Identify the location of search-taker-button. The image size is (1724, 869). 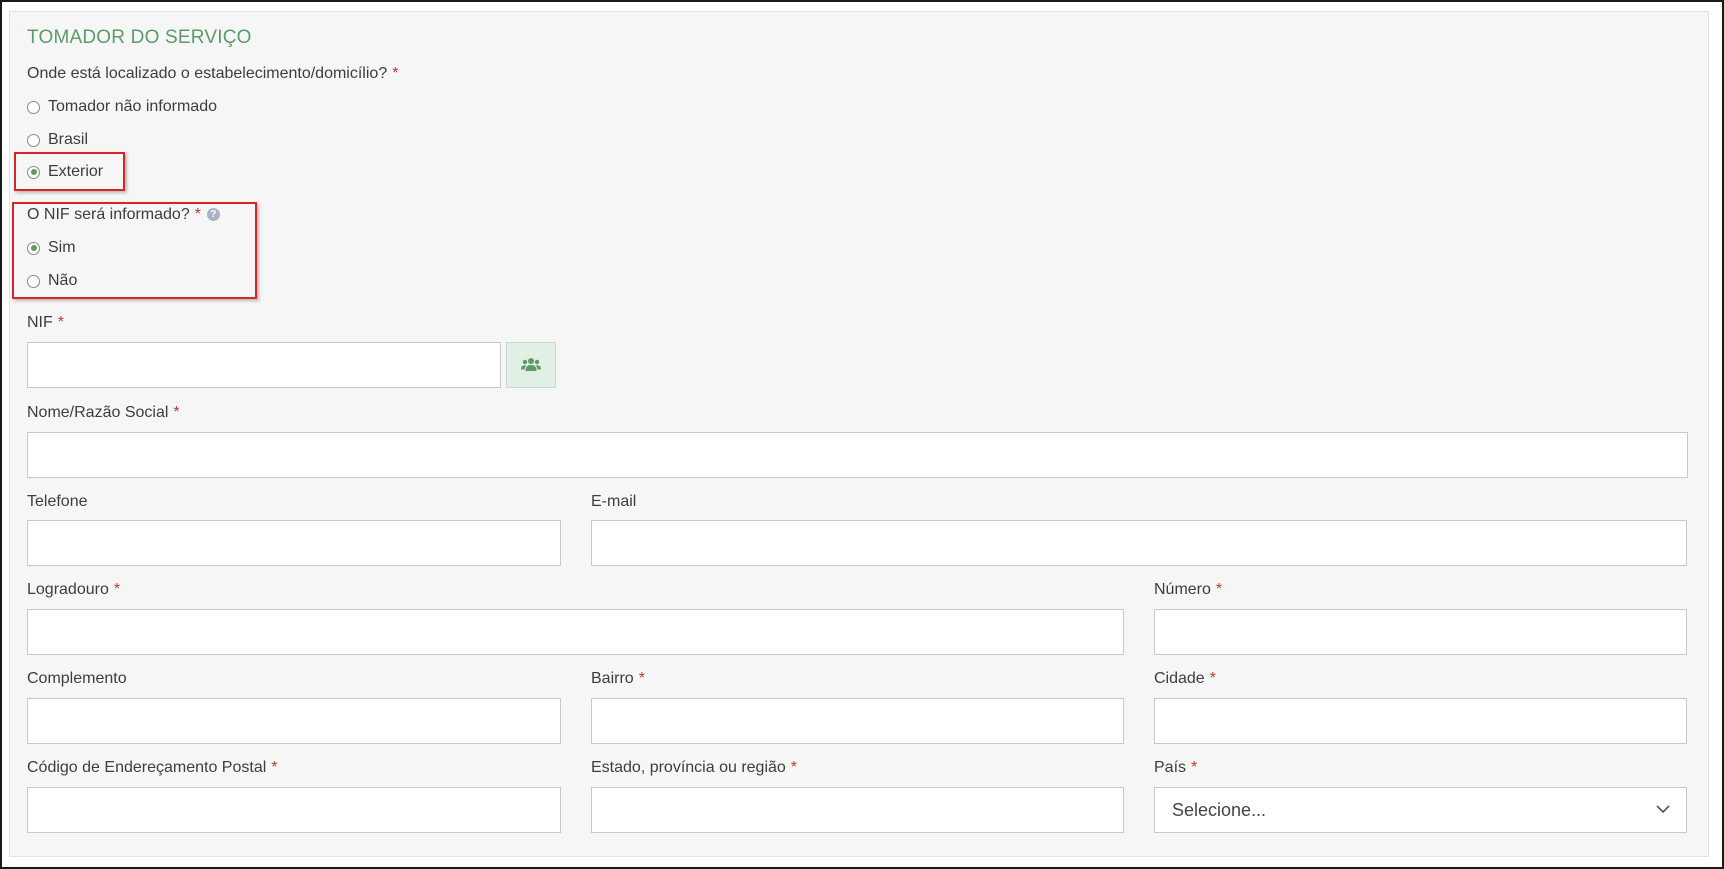
(531, 365).